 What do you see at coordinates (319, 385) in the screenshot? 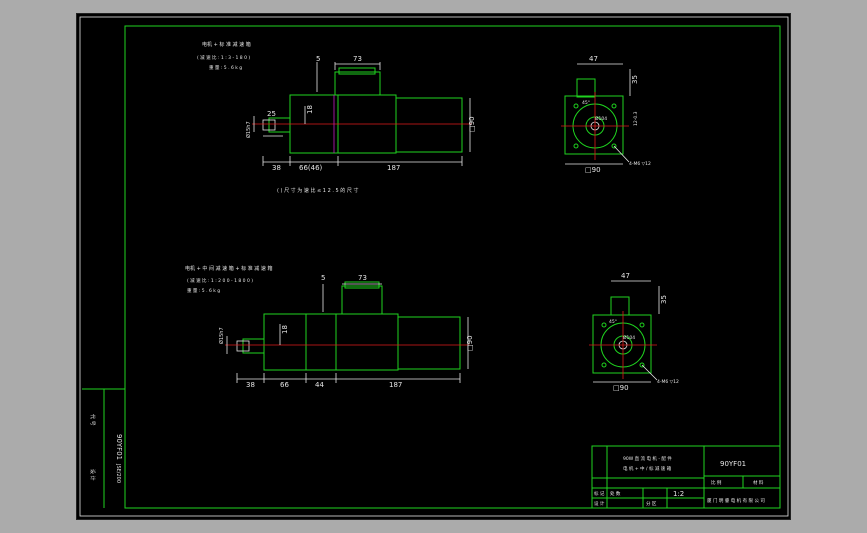
I see `b-dim-44: 44` at bounding box center [319, 385].